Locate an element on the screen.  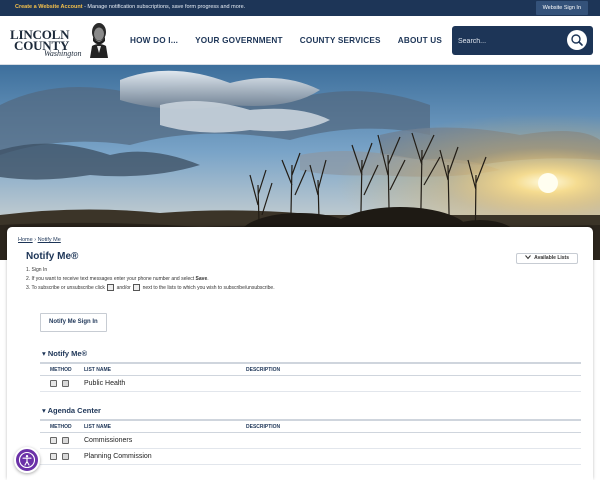
search-button is located at coordinates (577, 40).